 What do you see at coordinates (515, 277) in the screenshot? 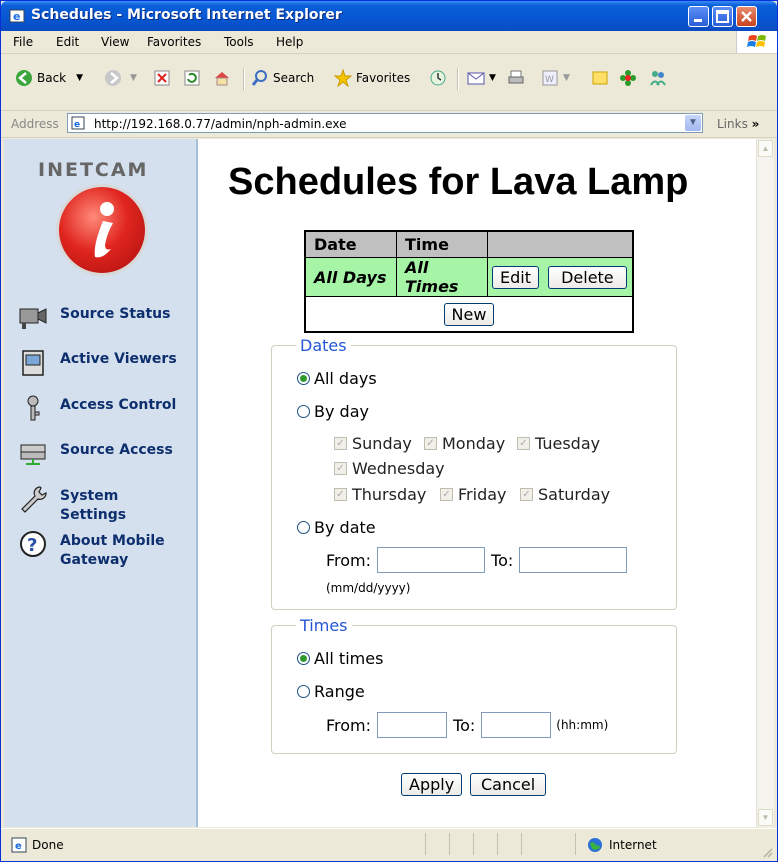
I see `edit-button: Edit` at bounding box center [515, 277].